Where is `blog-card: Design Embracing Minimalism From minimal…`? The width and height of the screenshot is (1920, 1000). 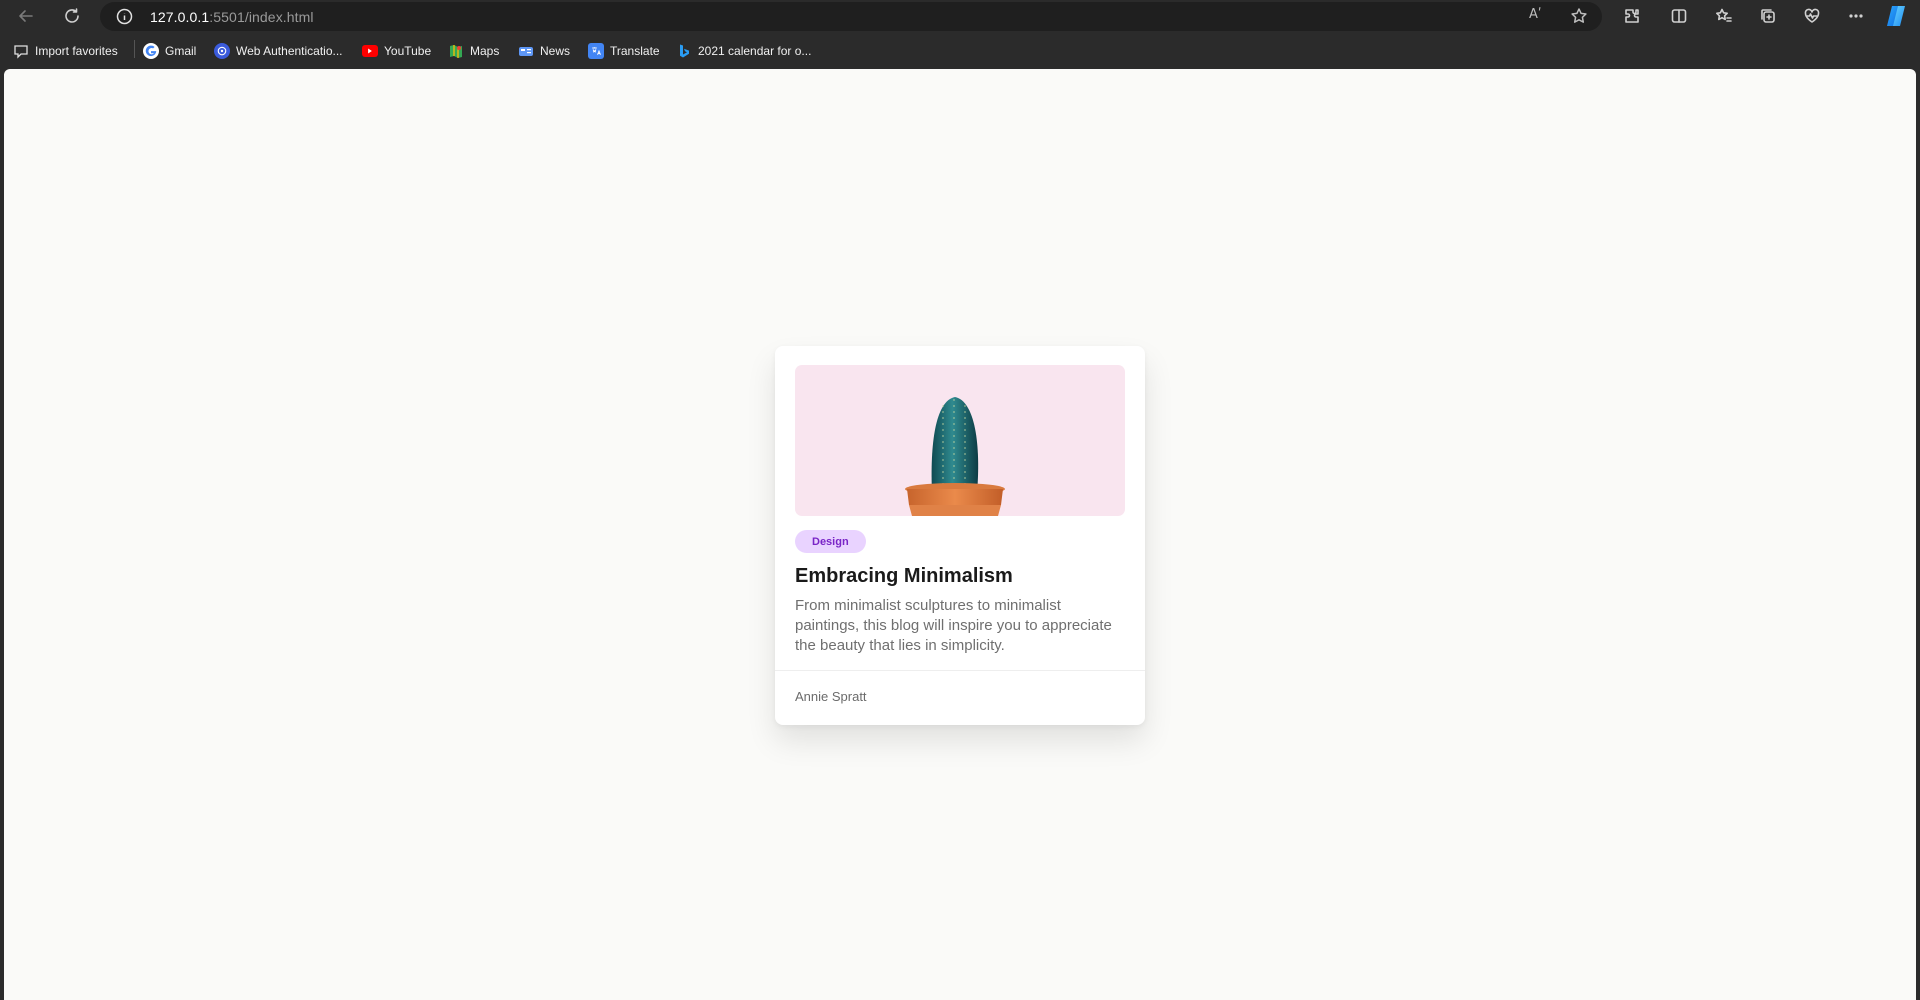
blog-card: Design Embracing Minimalism From minimal… is located at coordinates (960, 535).